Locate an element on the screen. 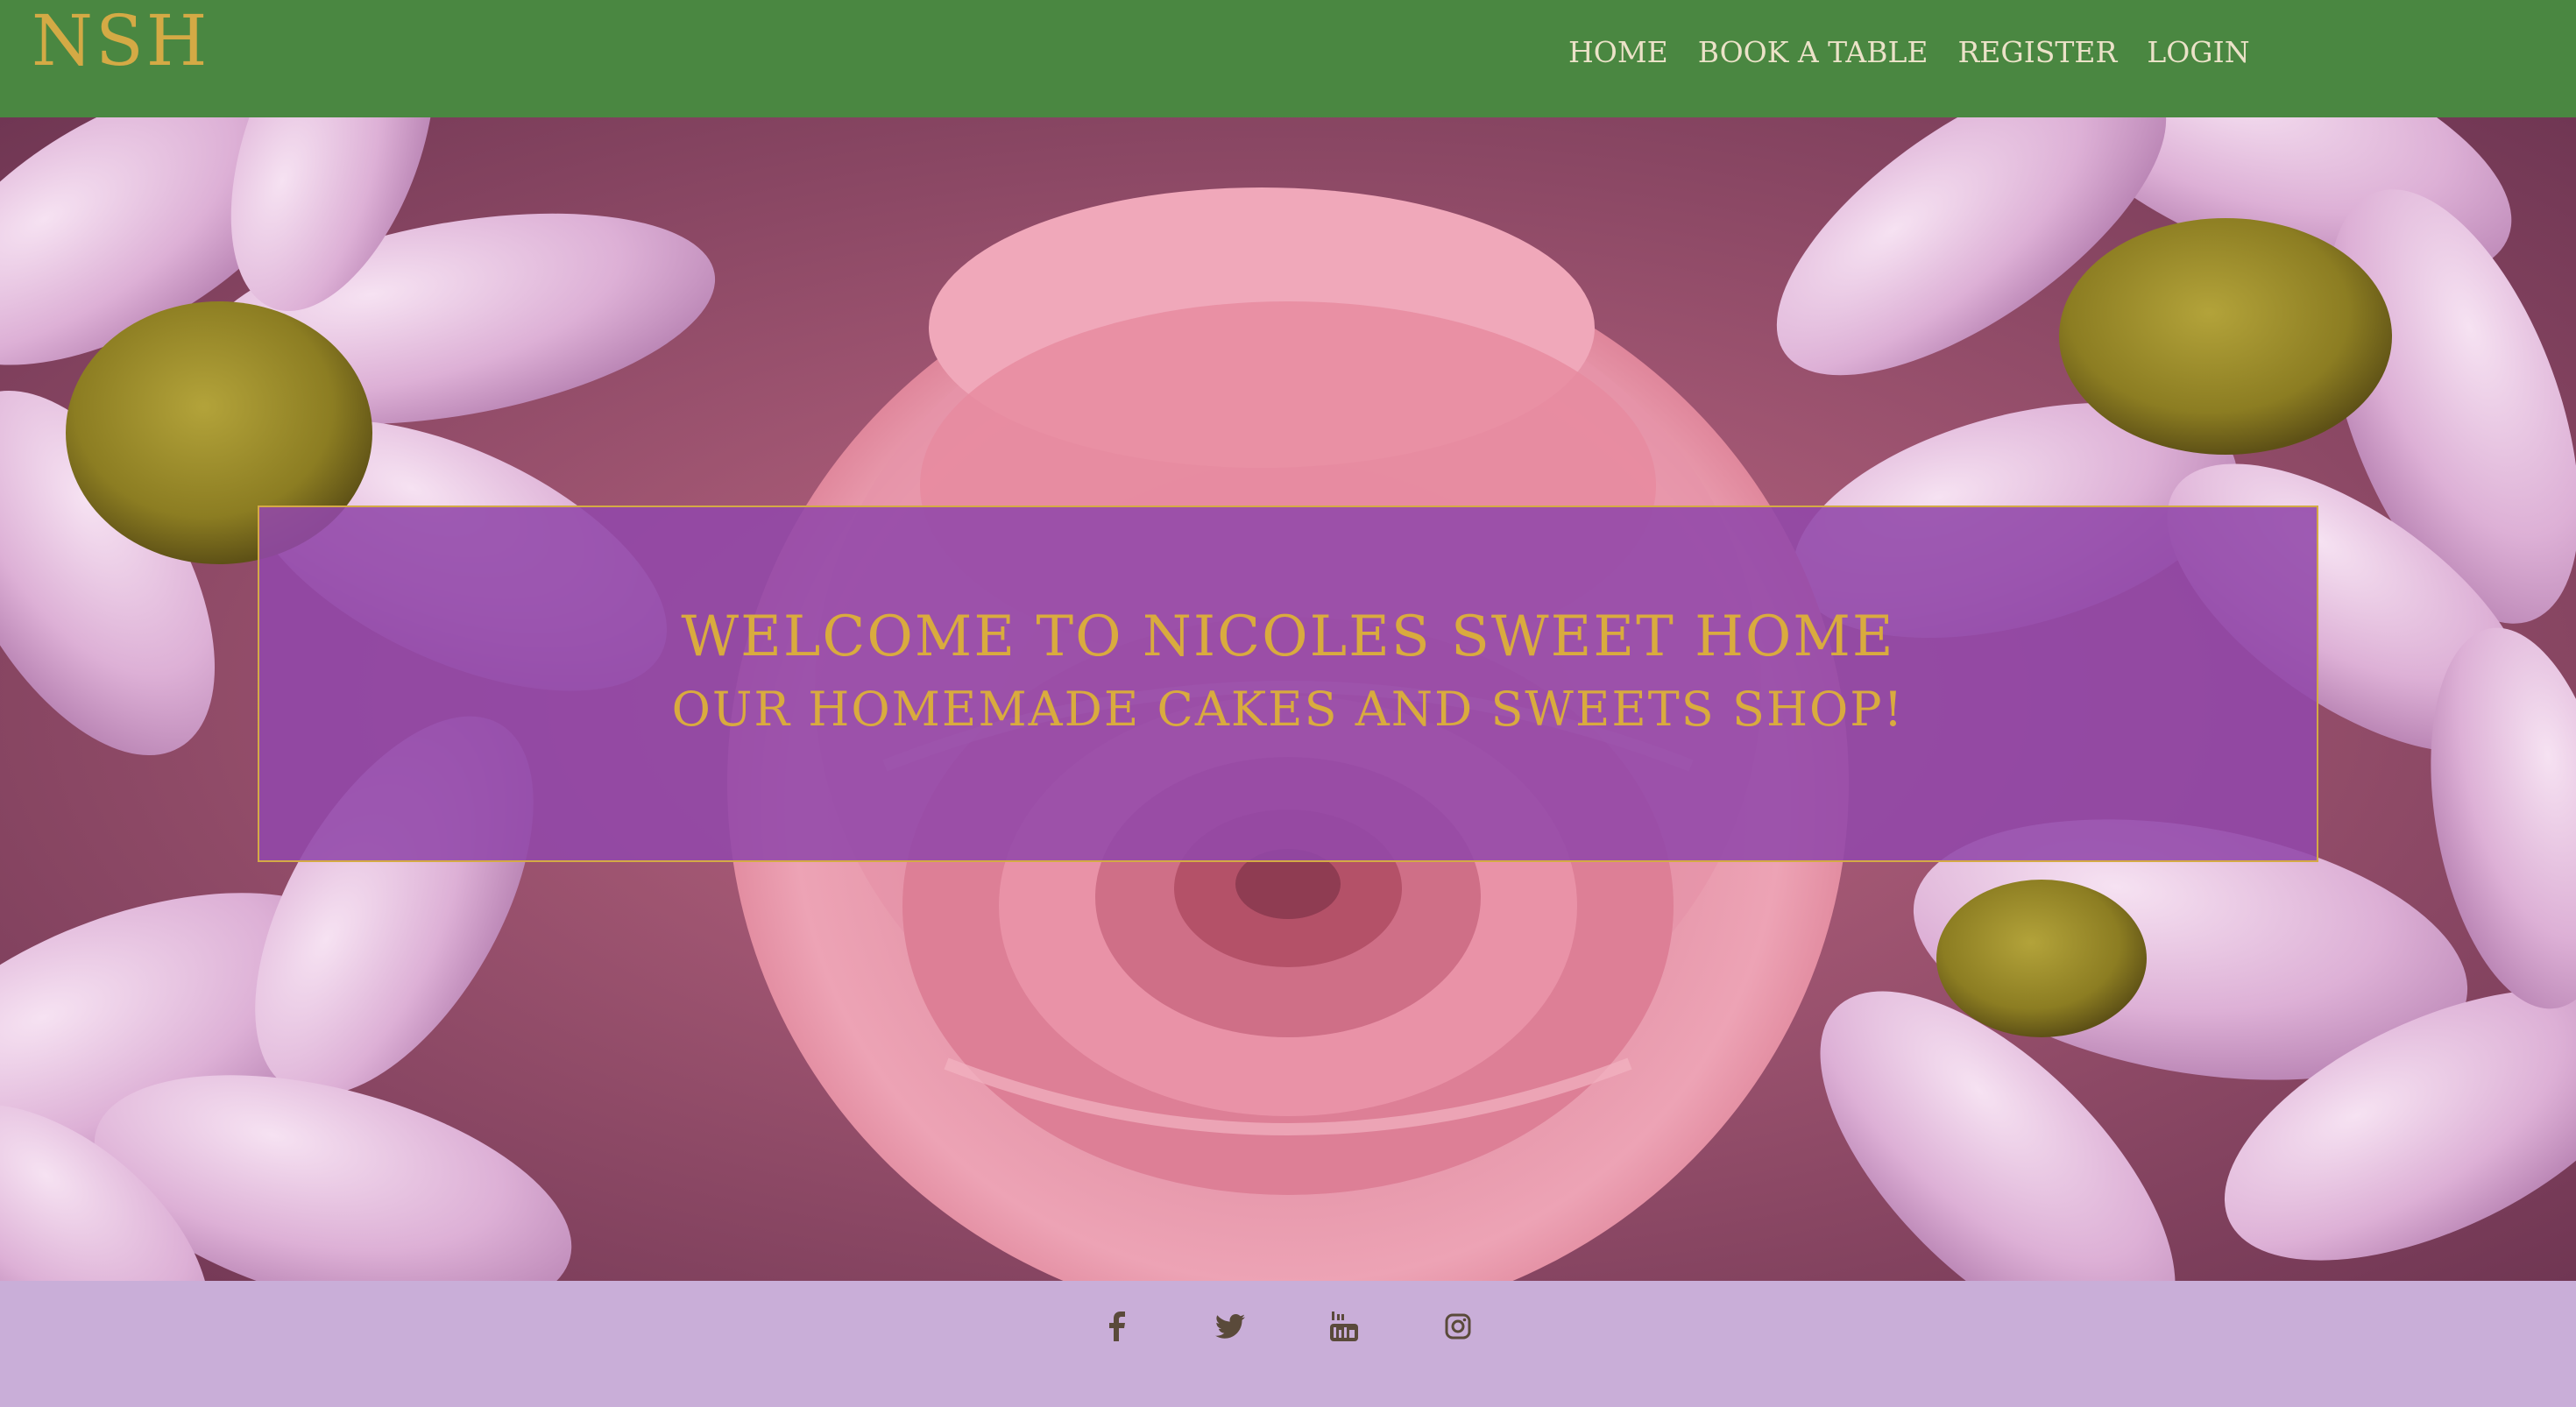  brand-logo: NSH is located at coordinates (121, 41).